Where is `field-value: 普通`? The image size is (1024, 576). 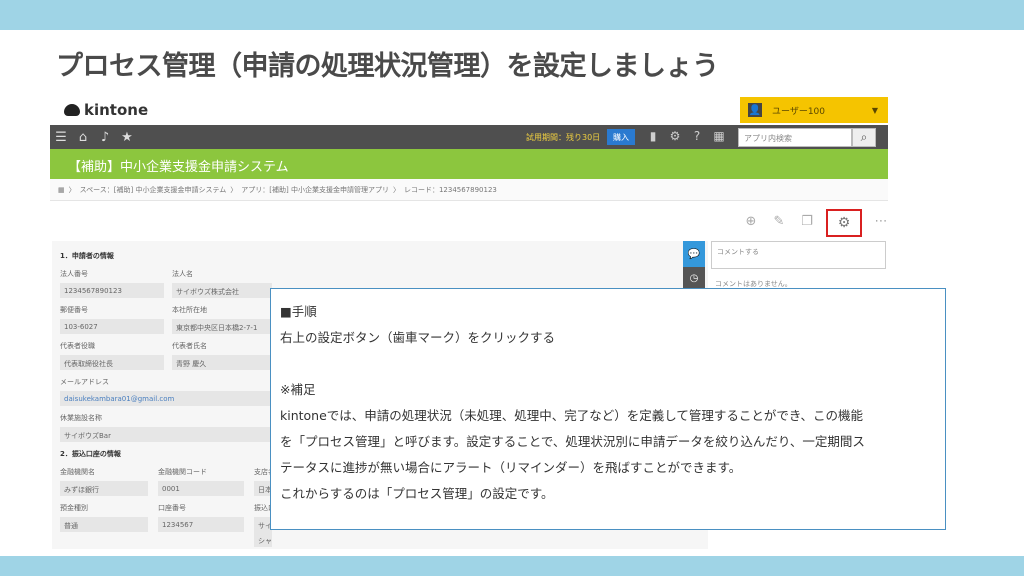
field-value: 普通 is located at coordinates (104, 524).